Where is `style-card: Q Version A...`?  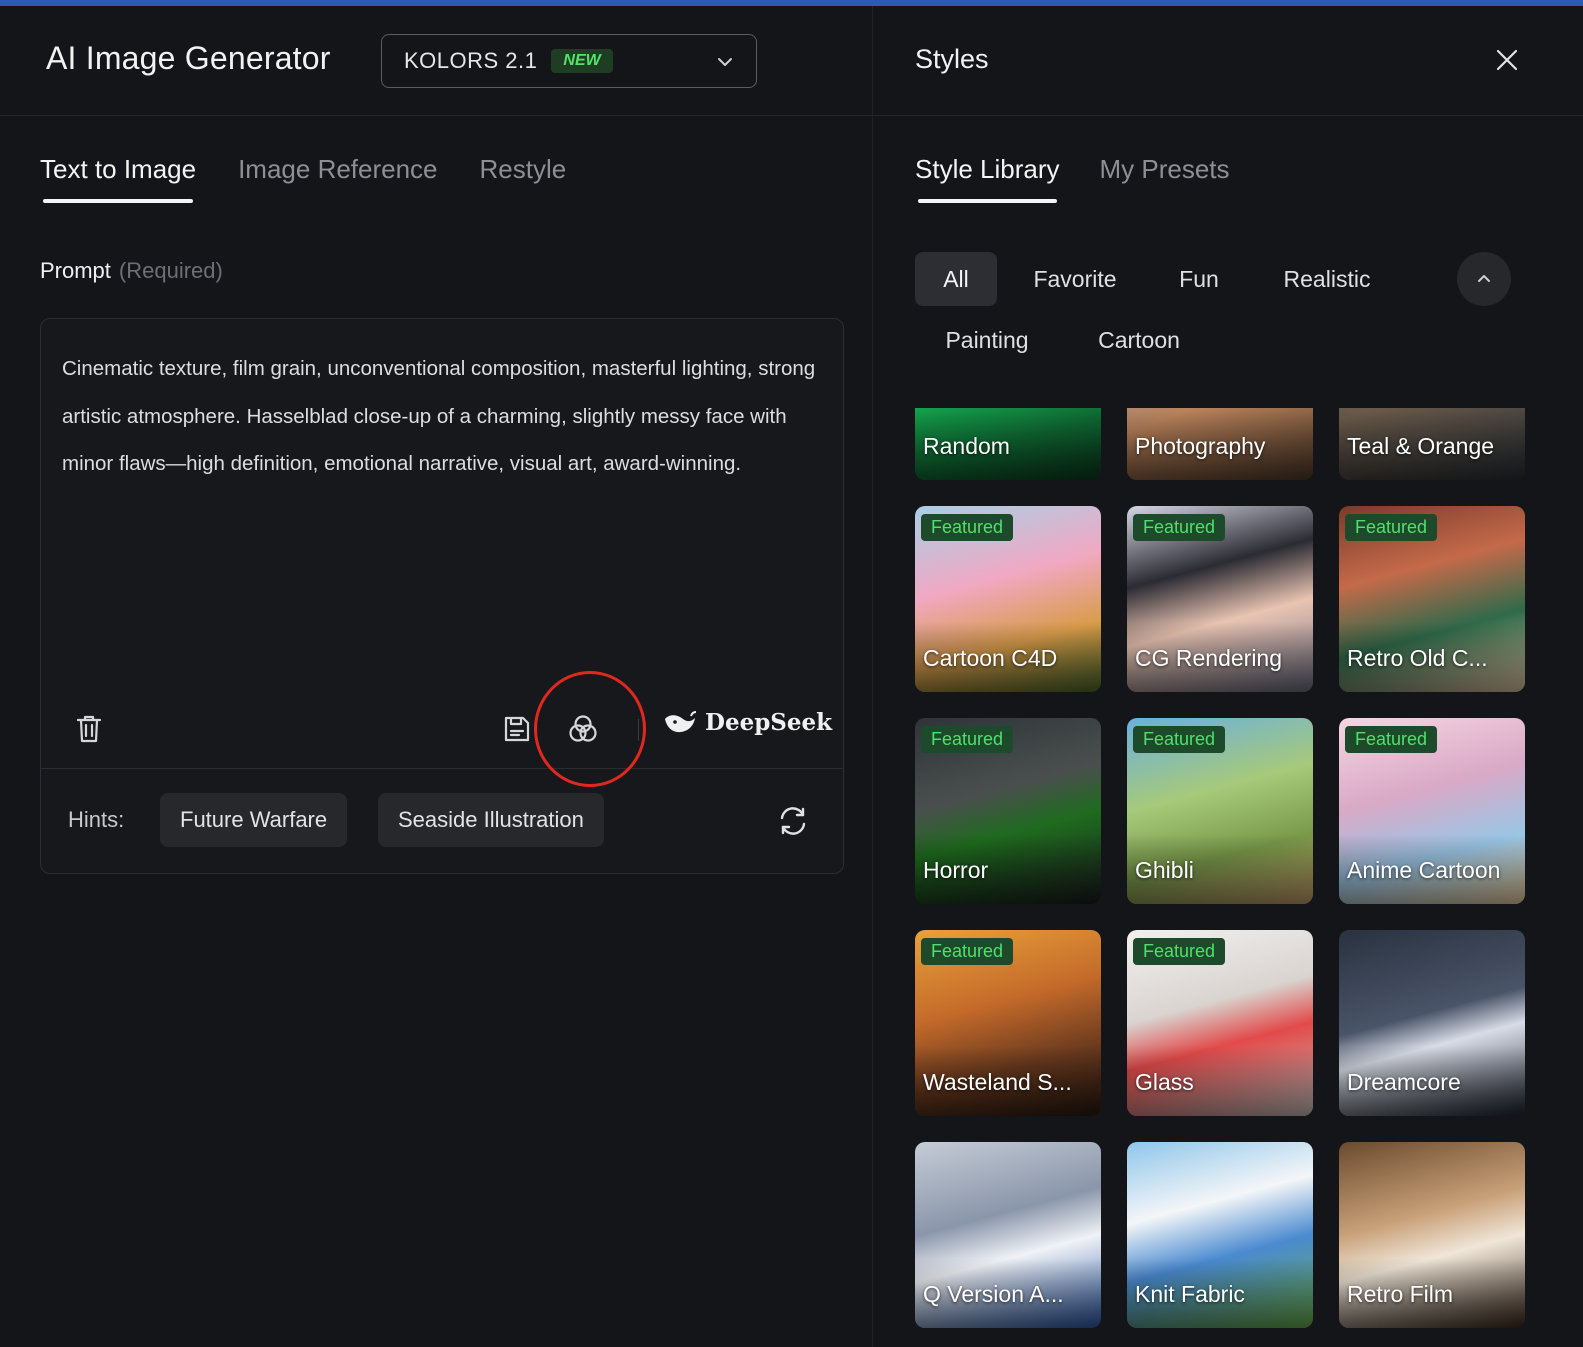 style-card: Q Version A... is located at coordinates (1008, 1235).